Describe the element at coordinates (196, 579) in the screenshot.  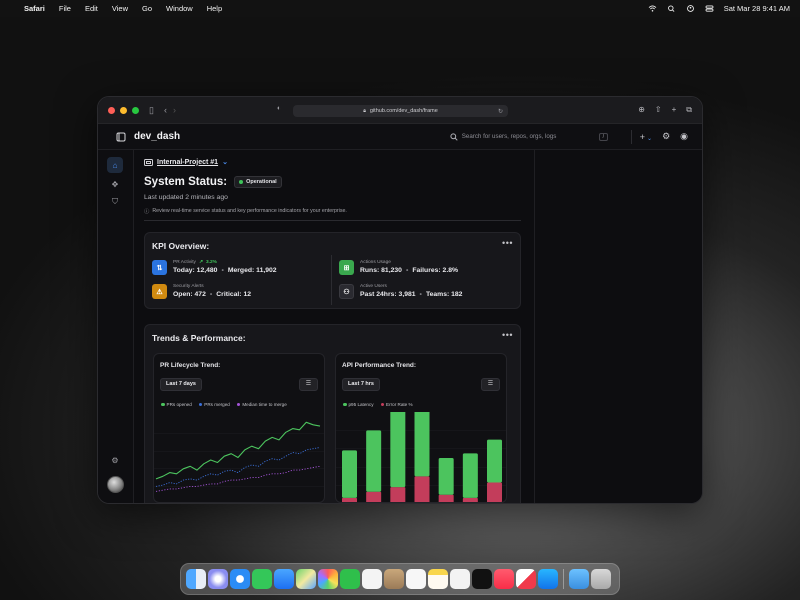
I see `finder-icon` at that location.